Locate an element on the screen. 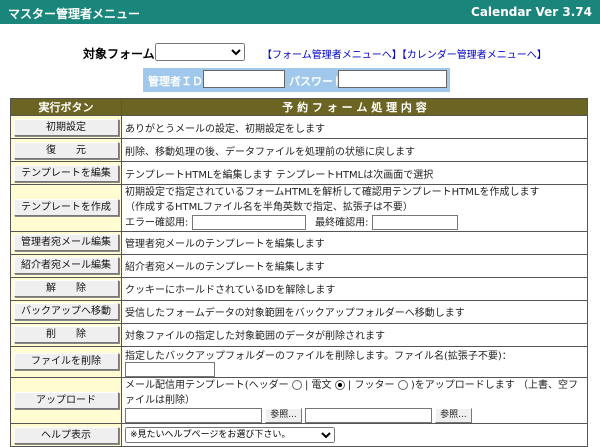  move-to-backup-button: バックアップへ移動 is located at coordinates (66, 311).